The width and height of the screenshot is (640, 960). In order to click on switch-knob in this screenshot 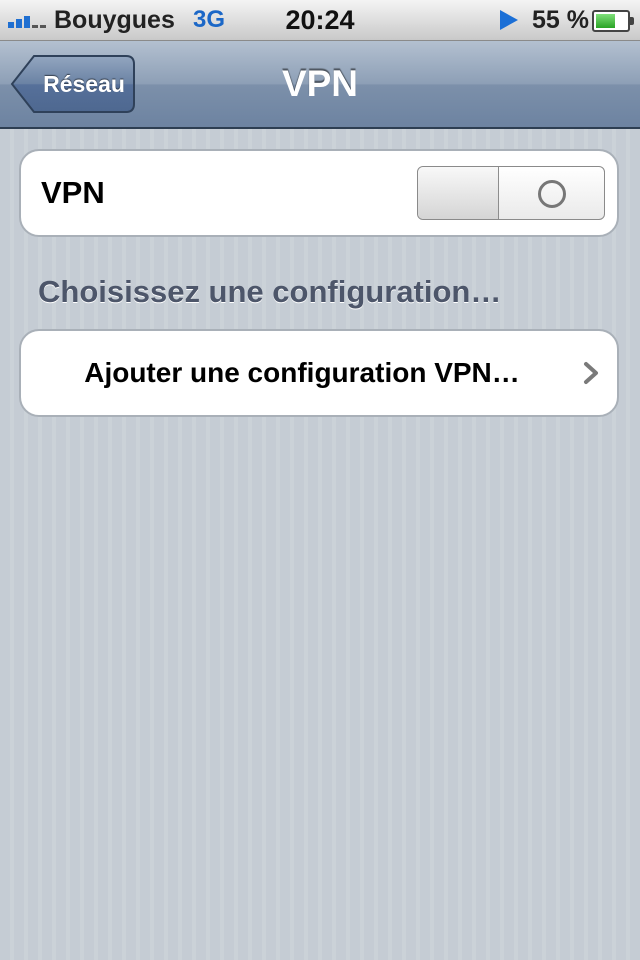, I will do `click(458, 193)`.